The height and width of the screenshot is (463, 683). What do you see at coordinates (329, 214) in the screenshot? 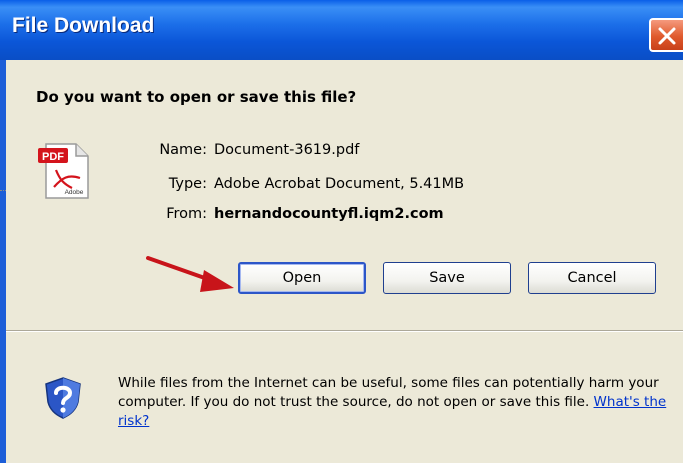
I see `file-source-value: hernandocountyfl.iqm2.com` at bounding box center [329, 214].